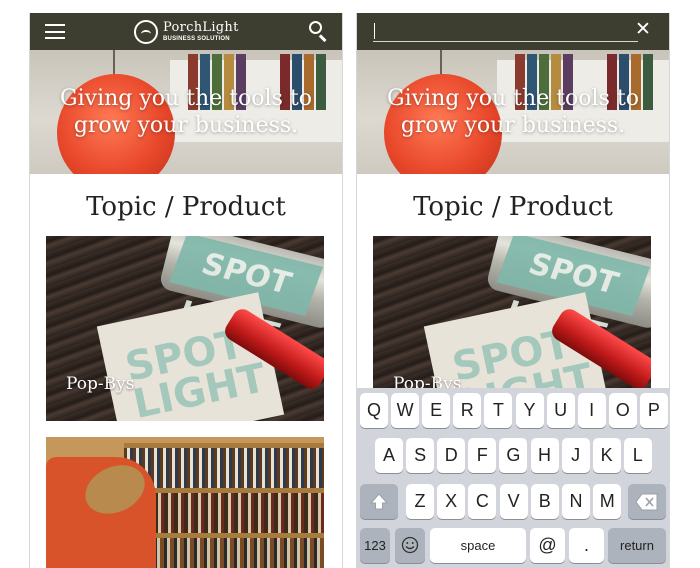 Image resolution: width=700 pixels, height=568 pixels. I want to click on key-j: J, so click(575, 455).